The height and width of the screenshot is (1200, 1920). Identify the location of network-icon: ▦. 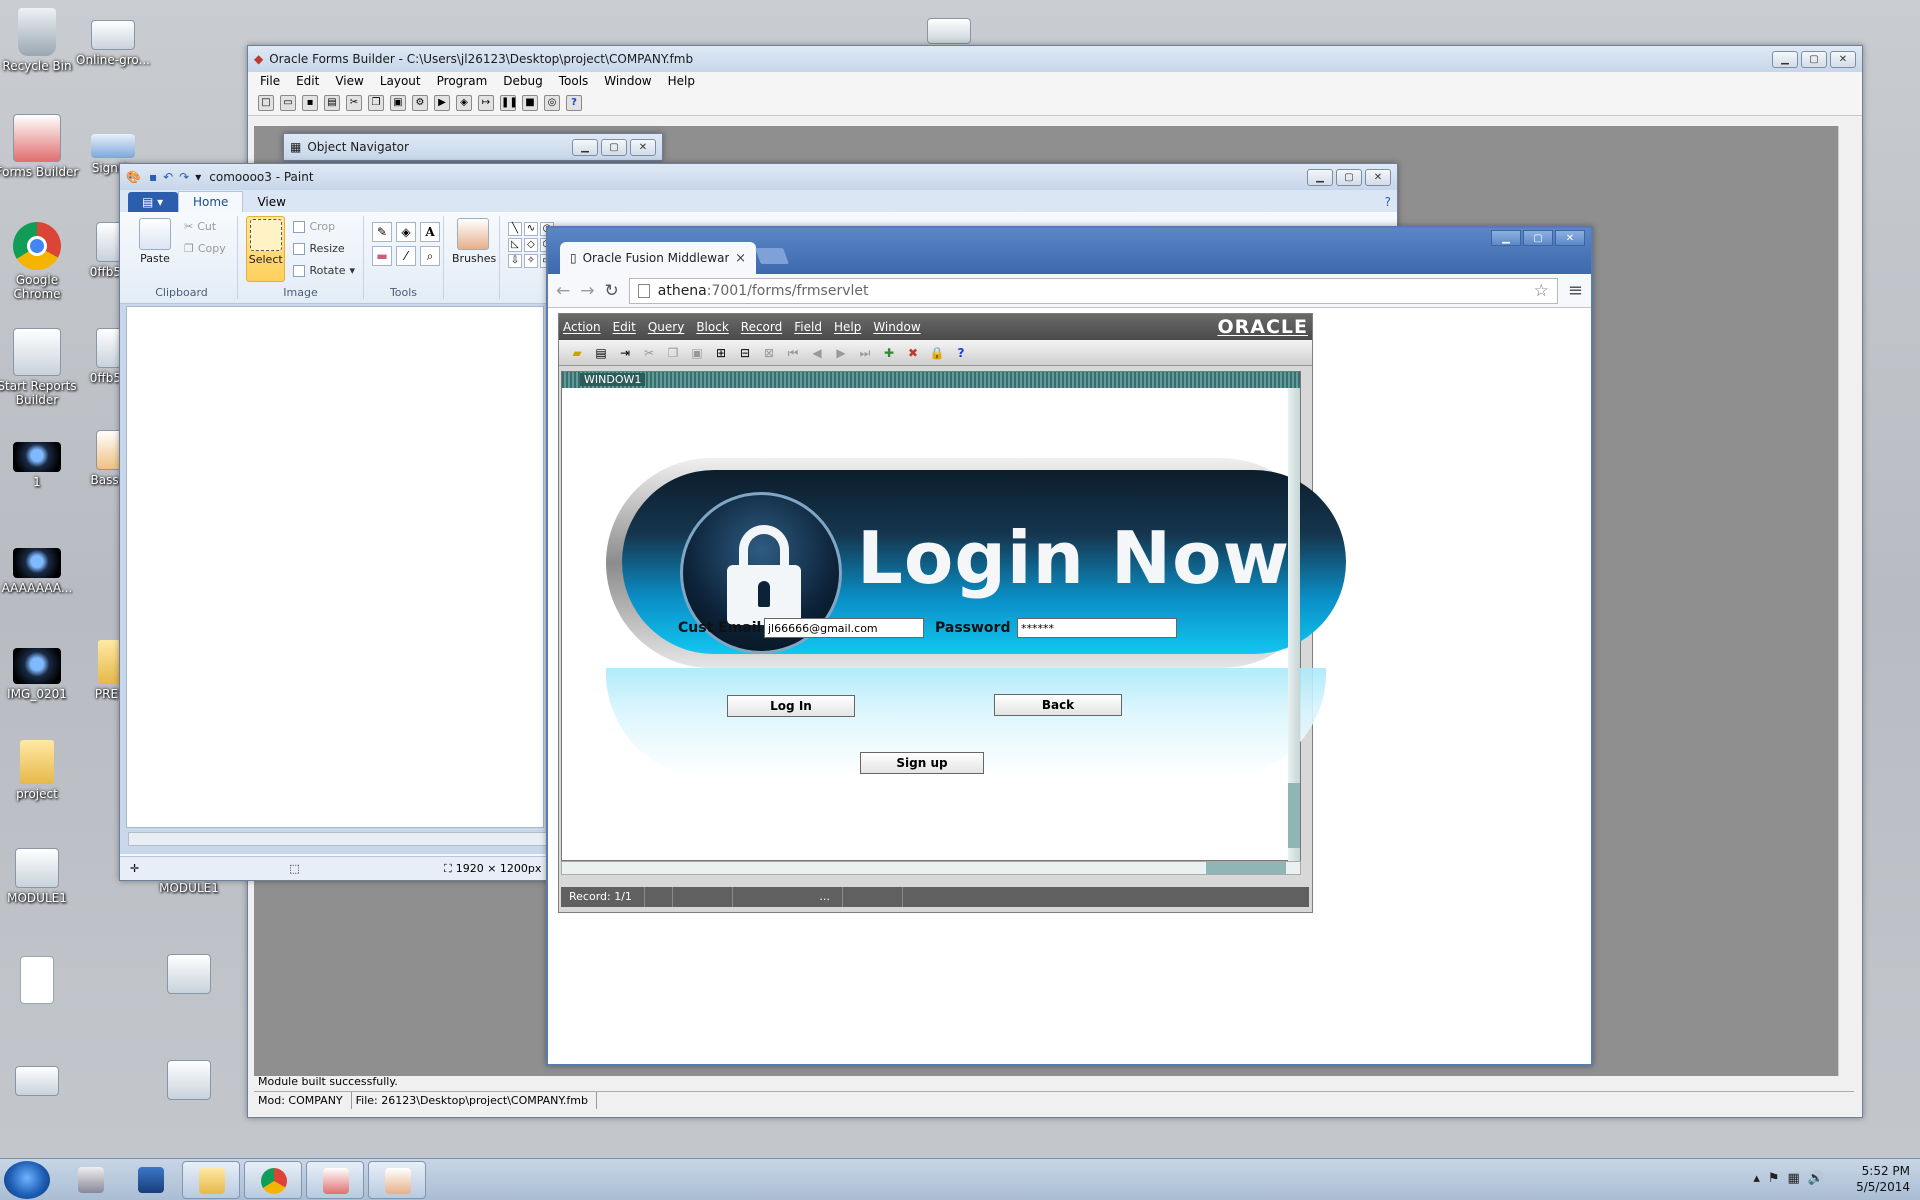
(1794, 1178).